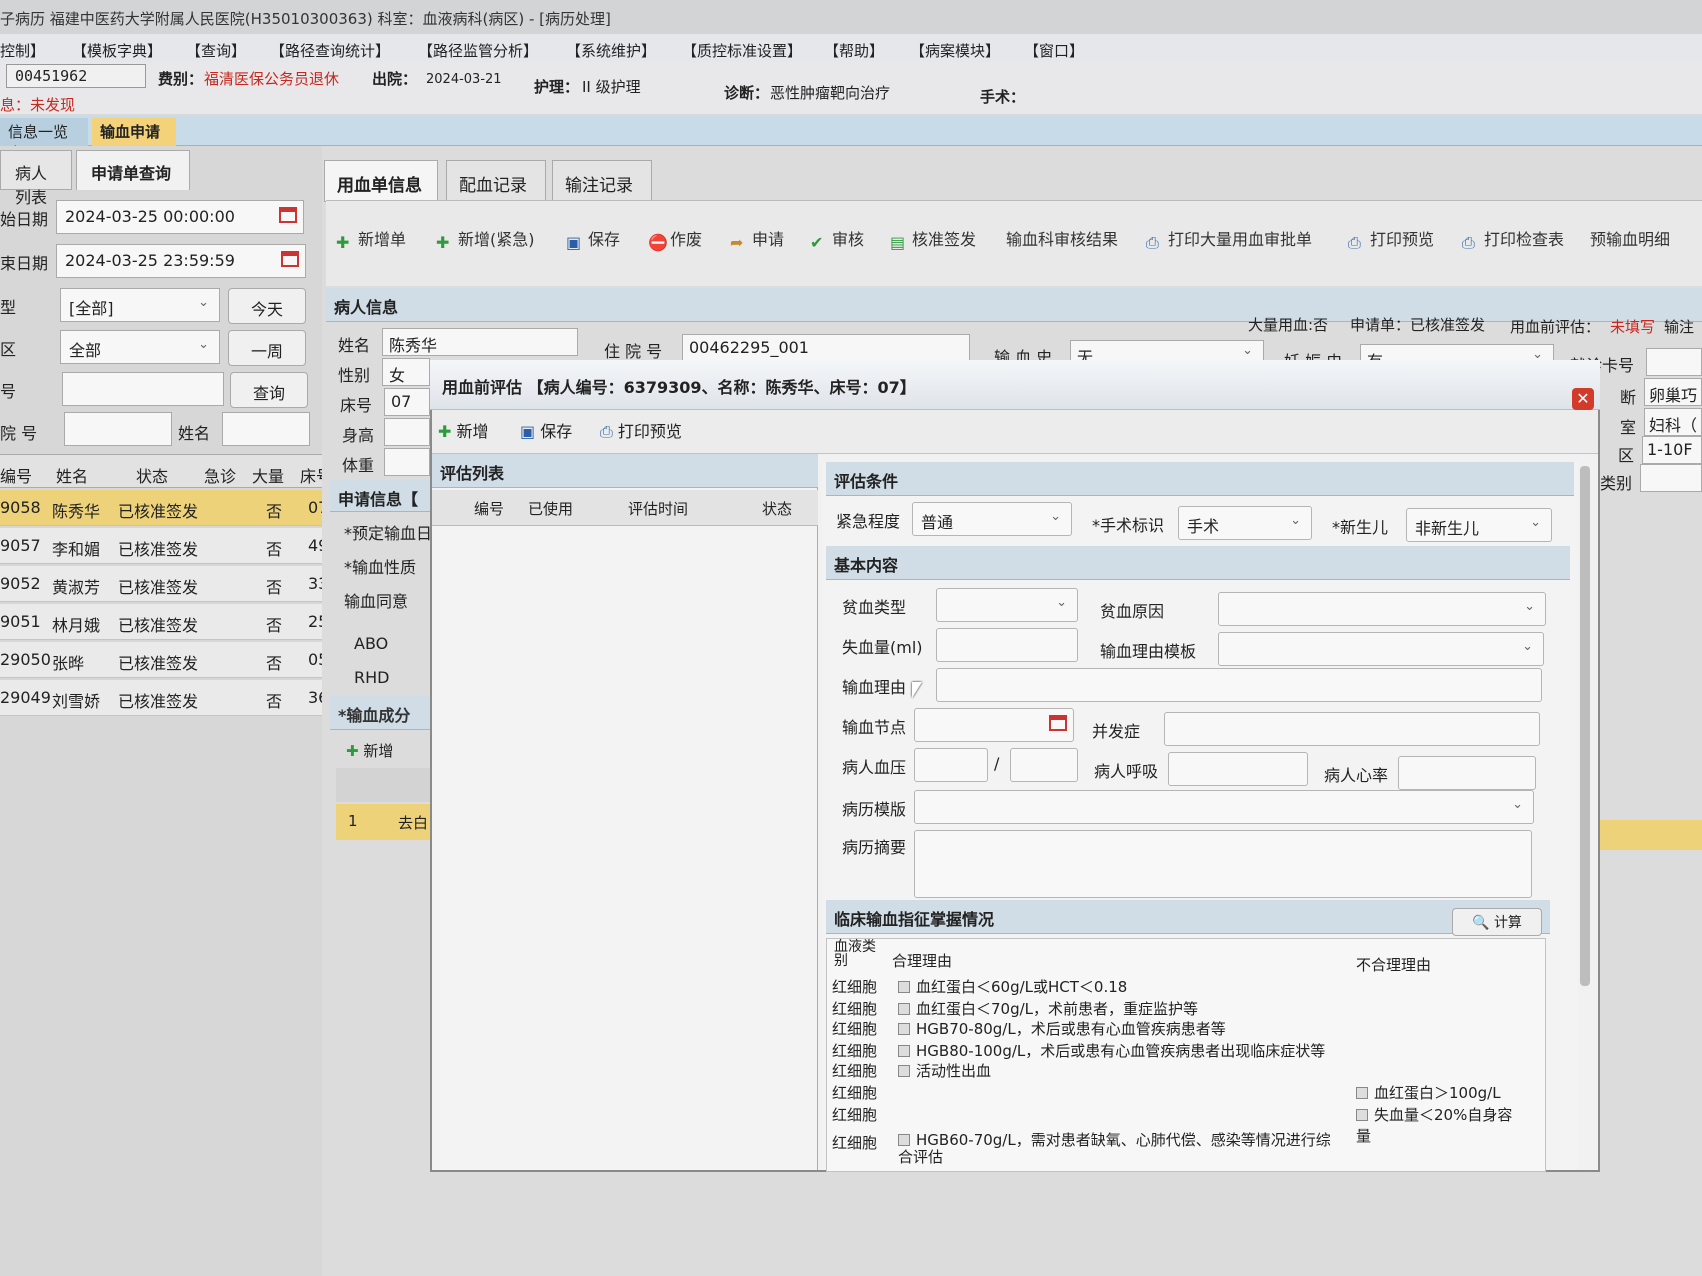  What do you see at coordinates (1229, 239) in the screenshot?
I see `print-bulk-approval-button: ⎙ 打印大量用血审批单` at bounding box center [1229, 239].